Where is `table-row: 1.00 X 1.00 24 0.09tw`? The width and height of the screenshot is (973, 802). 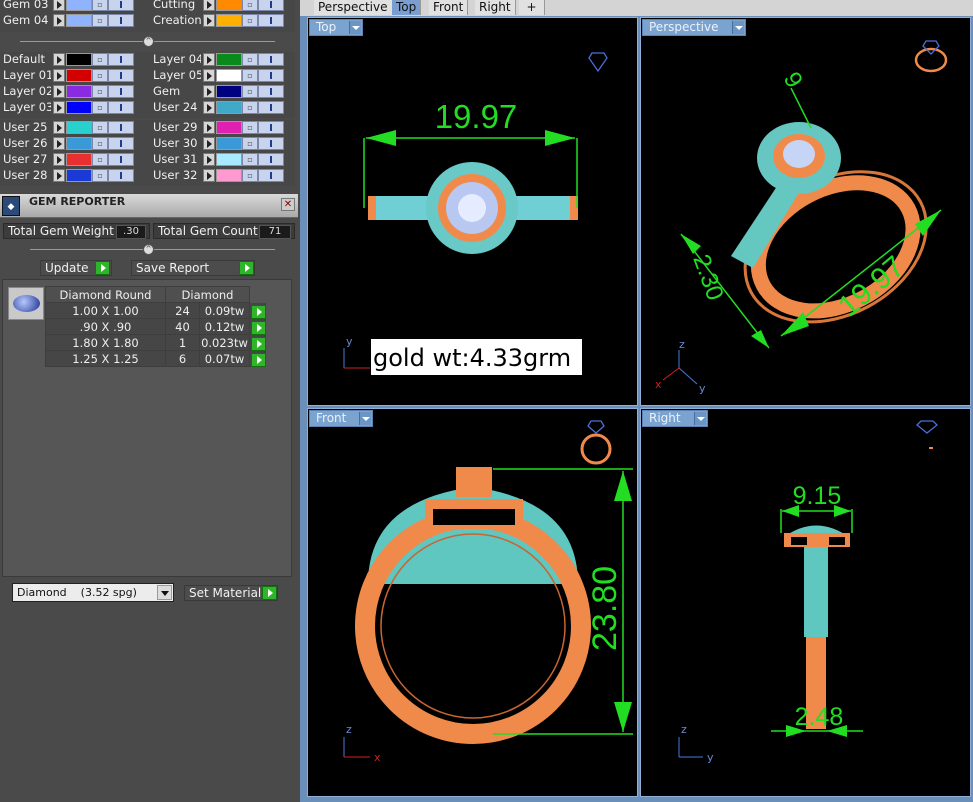 table-row: 1.00 X 1.00 24 0.09tw is located at coordinates (155, 310).